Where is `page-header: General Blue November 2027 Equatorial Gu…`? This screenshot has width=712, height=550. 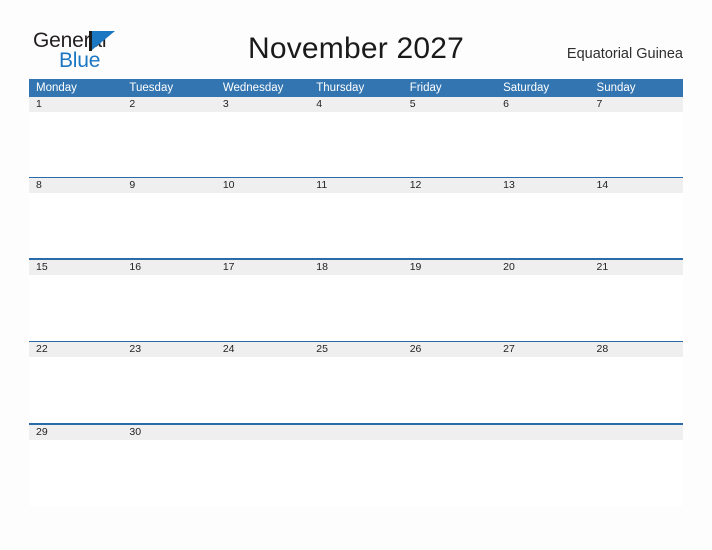
page-header: General Blue November 2027 Equatorial Gu… is located at coordinates (356, 39).